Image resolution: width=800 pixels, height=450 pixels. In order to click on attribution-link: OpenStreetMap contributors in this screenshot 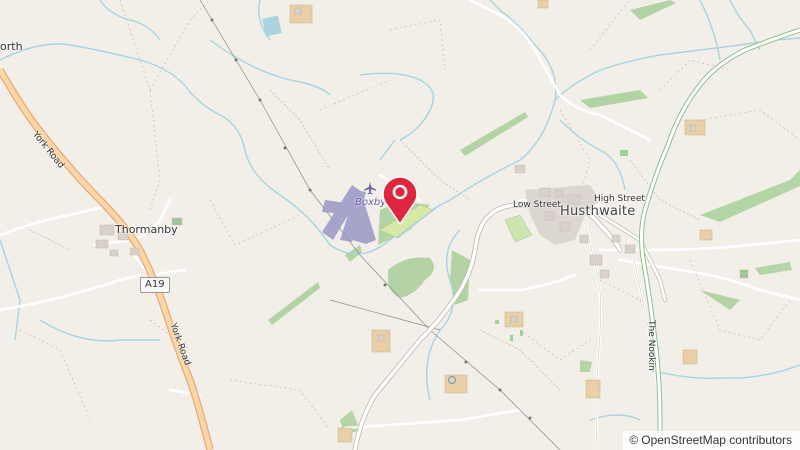, I will do `click(716, 440)`.